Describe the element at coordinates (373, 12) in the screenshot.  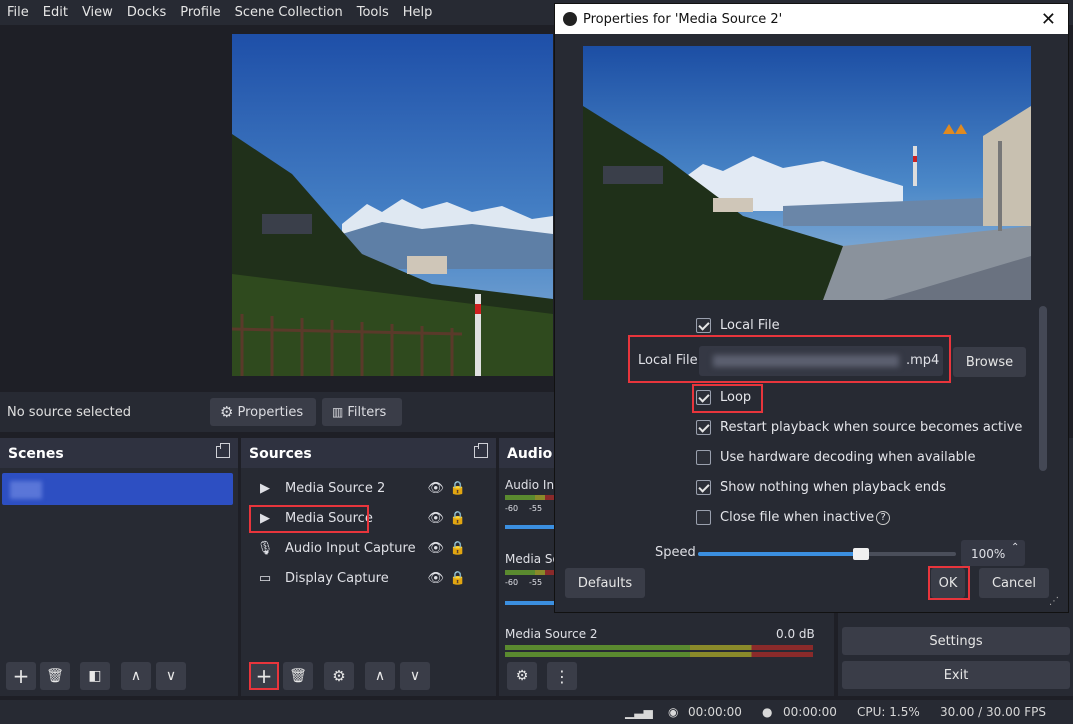
I see `menu-tools: Tools` at that location.